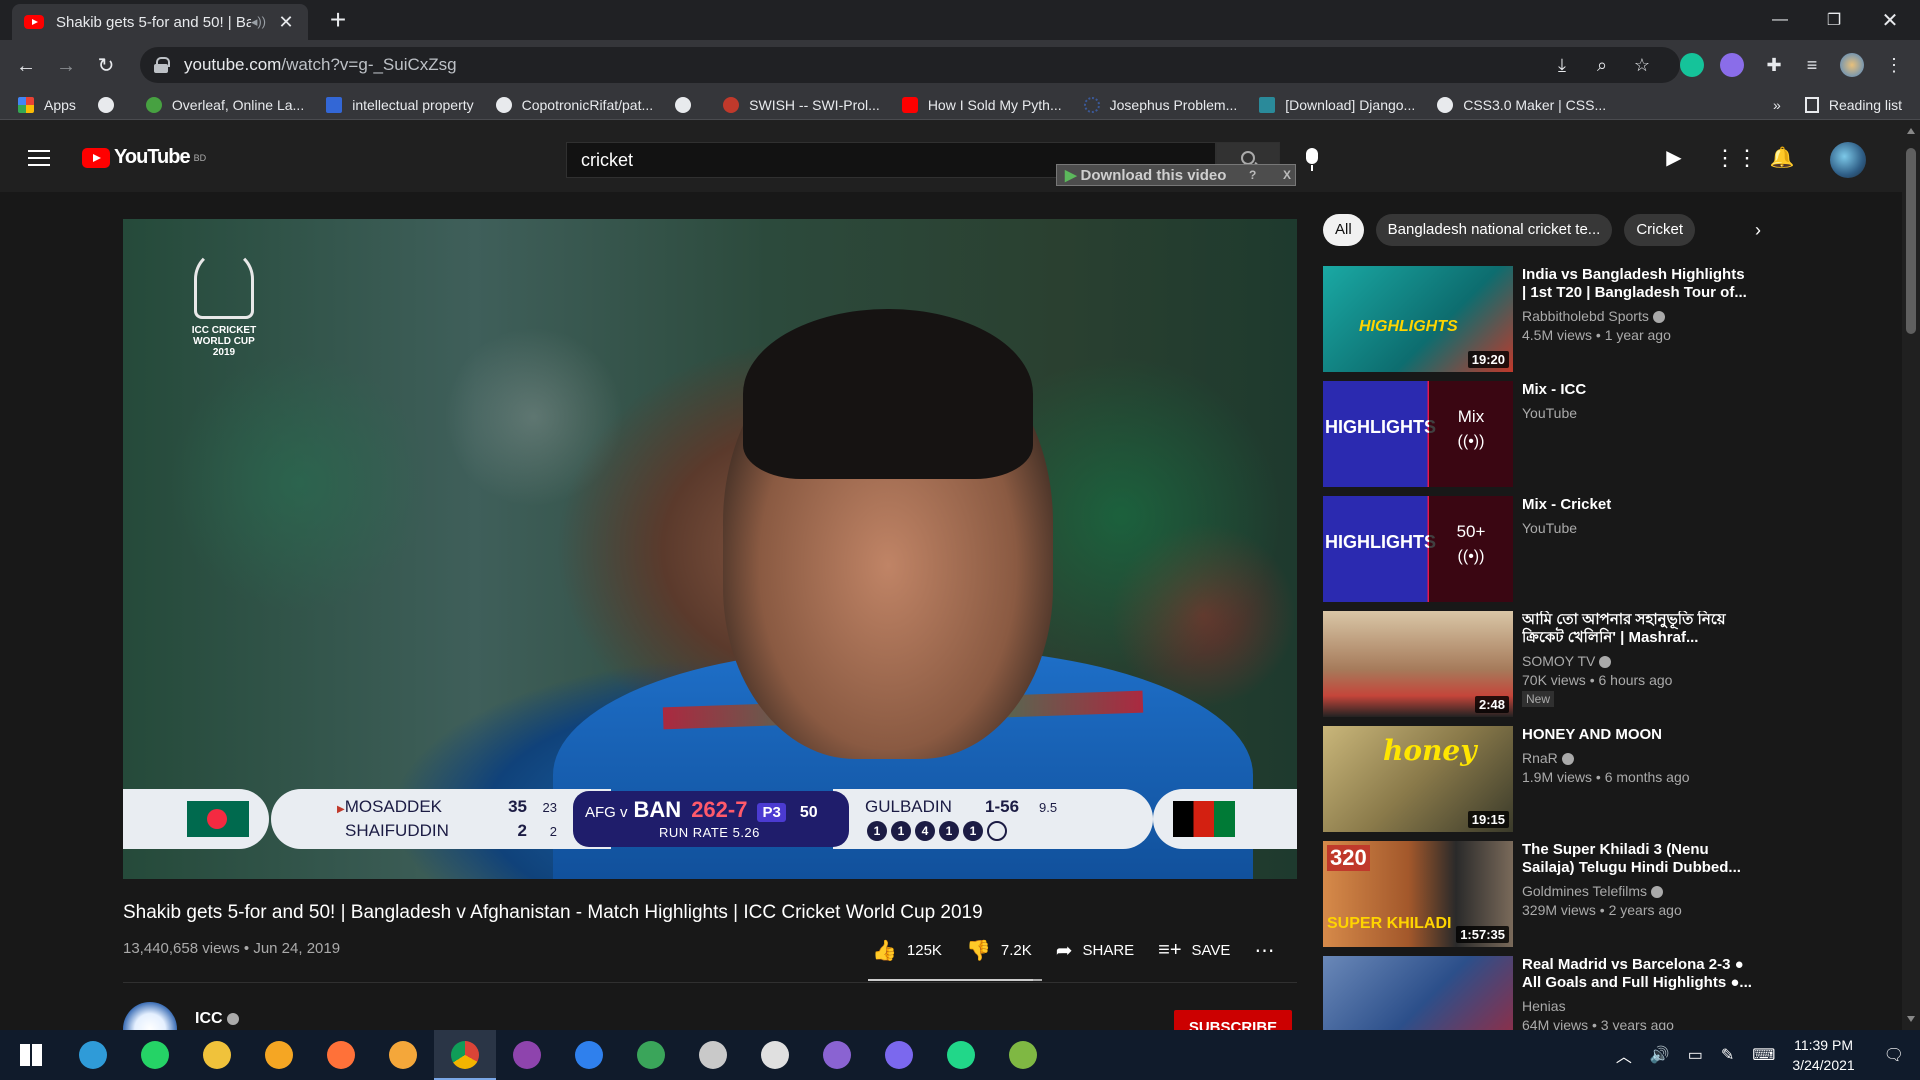 Image resolution: width=1920 pixels, height=1080 pixels. I want to click on dislike-button: 👎 7.2K, so click(999, 950).